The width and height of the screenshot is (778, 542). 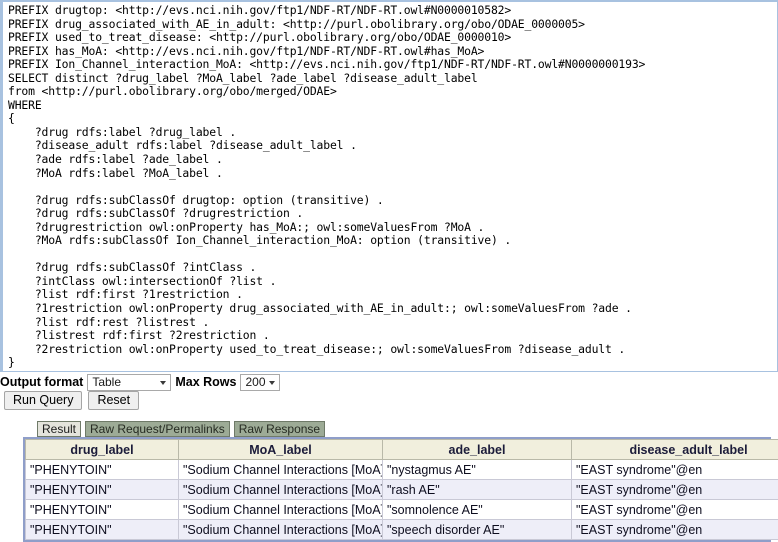 I want to click on column-header-drug-label: drug_label, so click(x=102, y=450).